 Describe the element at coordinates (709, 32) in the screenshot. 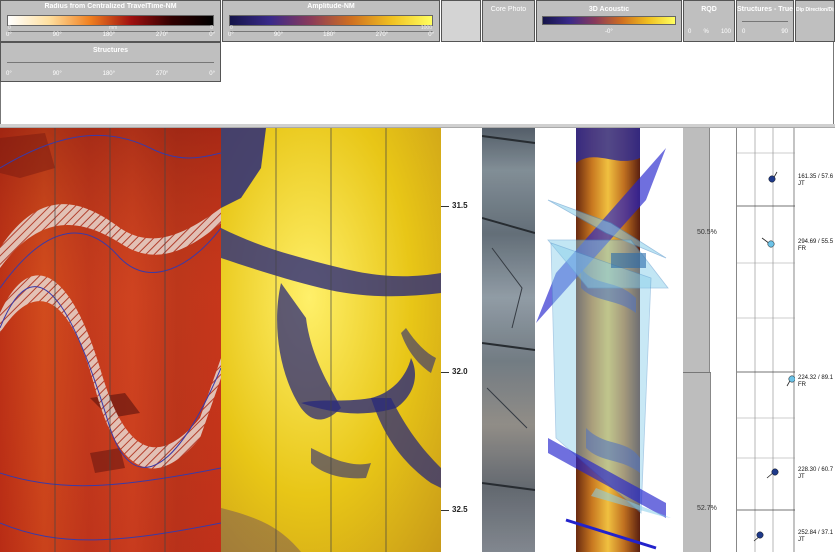

I see `rqd-ticks: 0 % 100` at that location.